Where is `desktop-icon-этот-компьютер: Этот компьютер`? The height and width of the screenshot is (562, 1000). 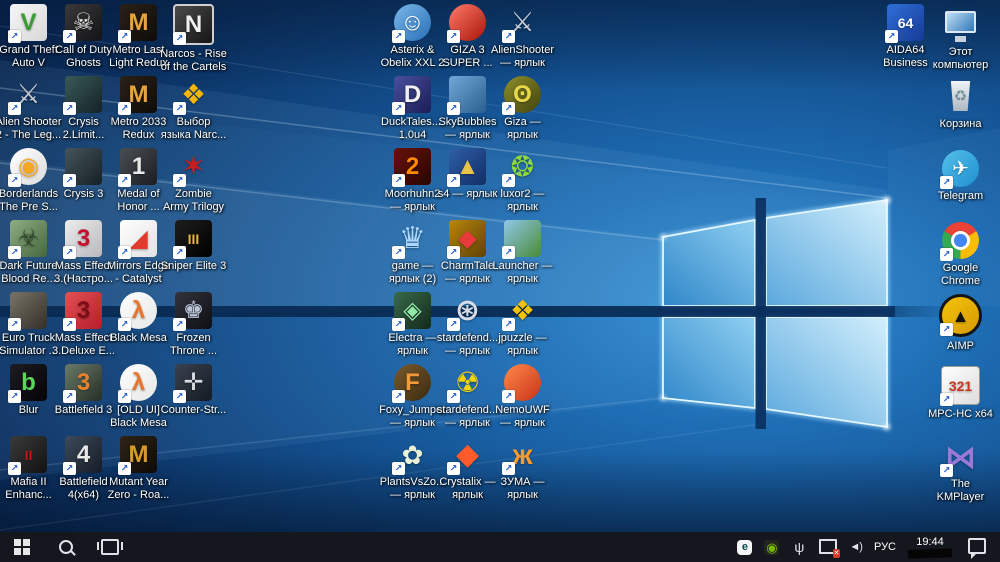
desktop-icon-этот-компьютер: Этот компьютер is located at coordinates (960, 42).